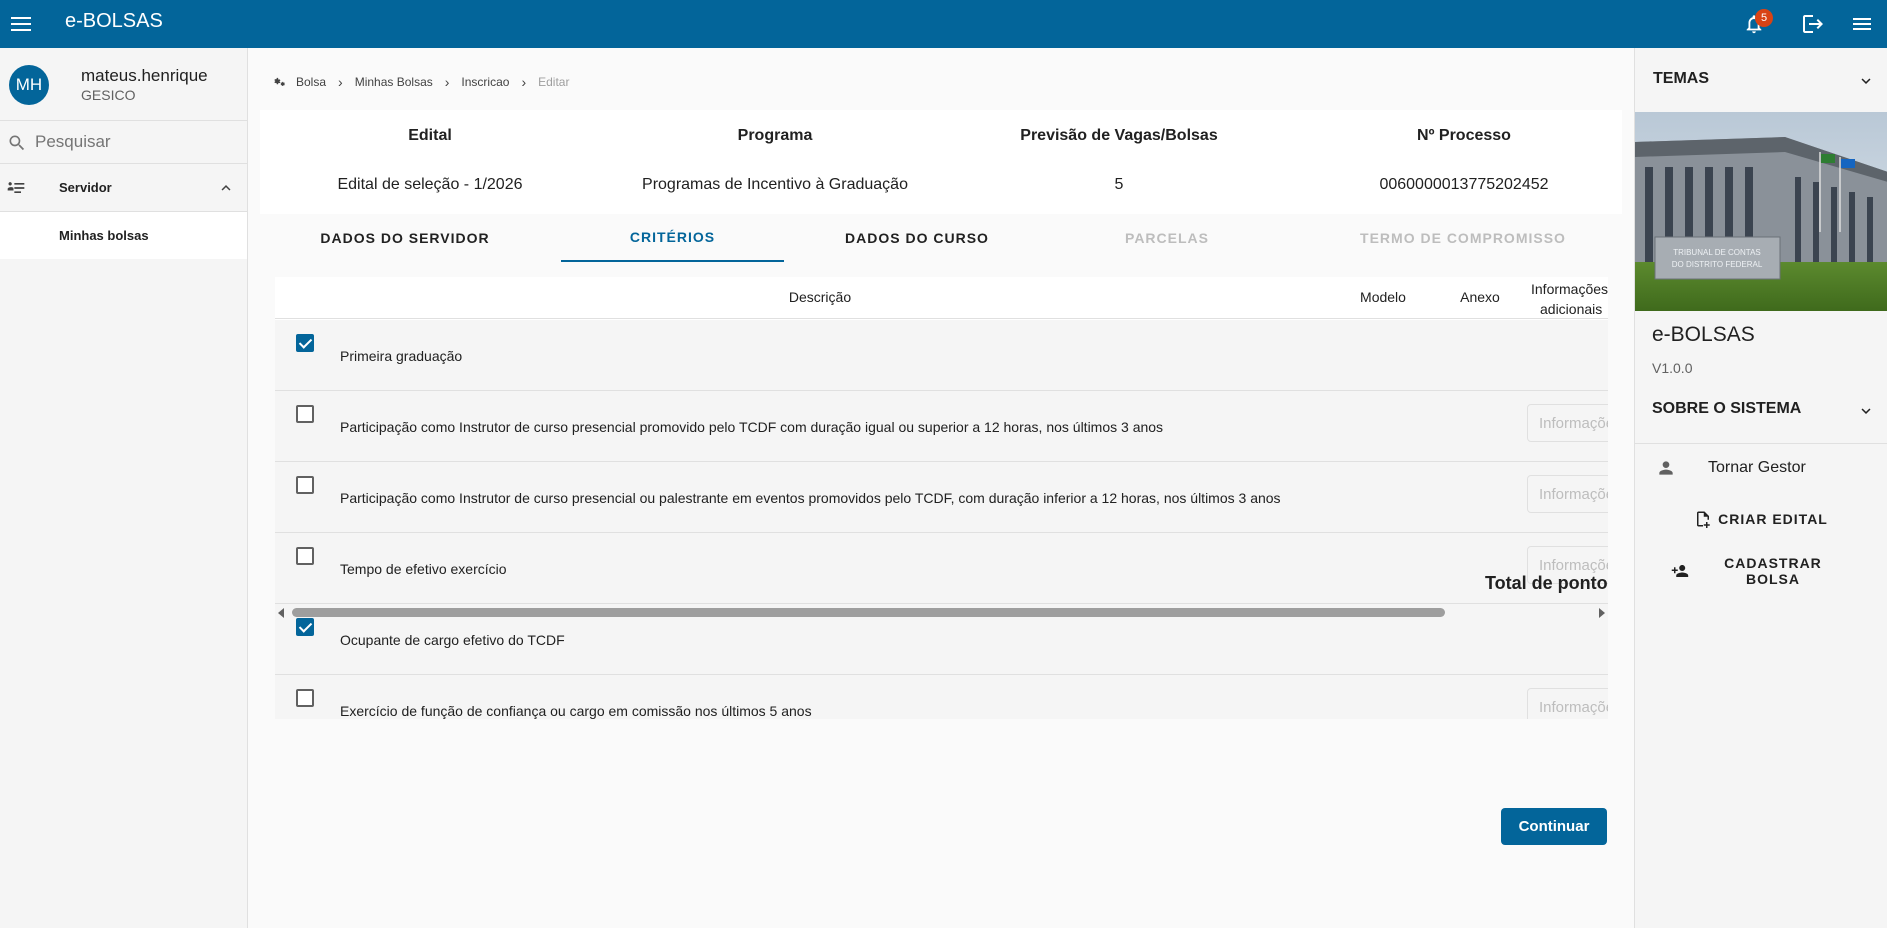 This screenshot has height=928, width=1887. I want to click on chevron-up-icon, so click(226, 188).